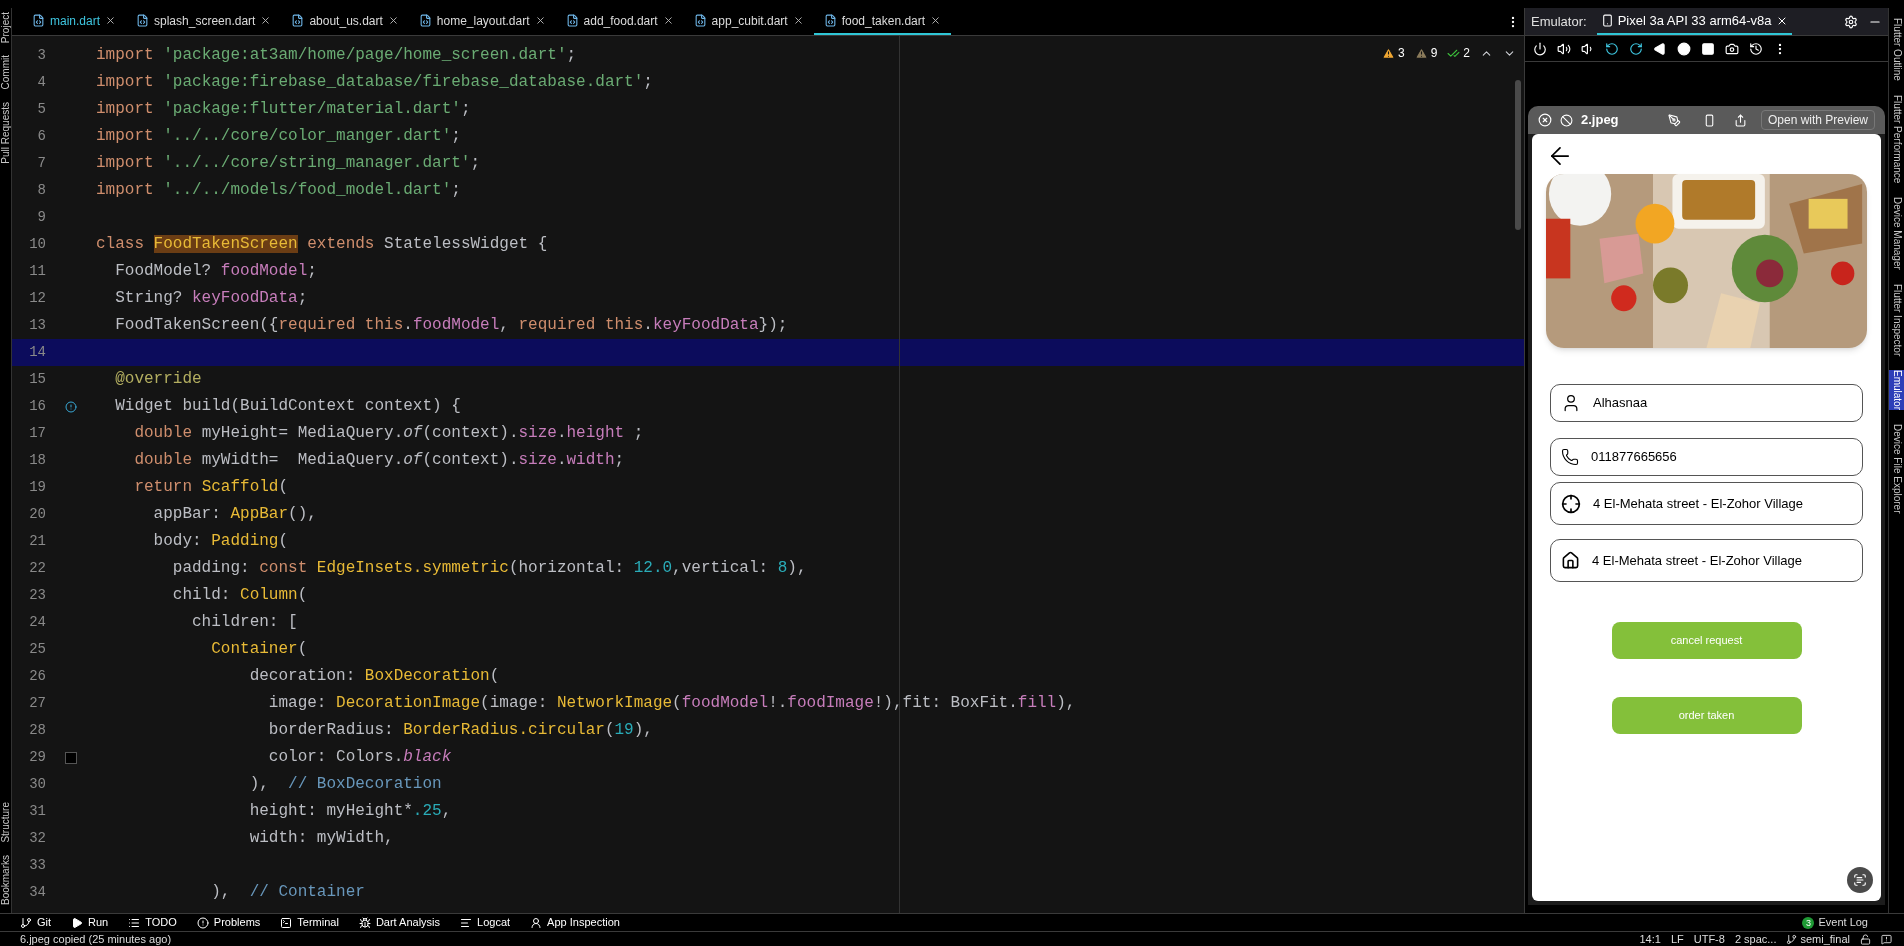 The height and width of the screenshot is (946, 1904). What do you see at coordinates (41, 190) in the screenshot?
I see `line-number: 8` at bounding box center [41, 190].